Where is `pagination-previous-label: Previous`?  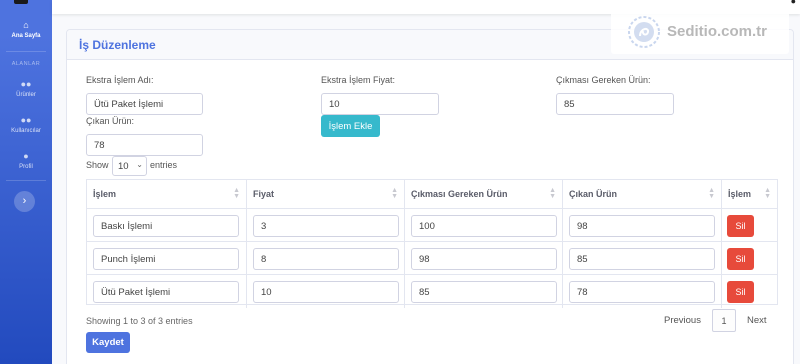
pagination-previous-label: Previous is located at coordinates (682, 320).